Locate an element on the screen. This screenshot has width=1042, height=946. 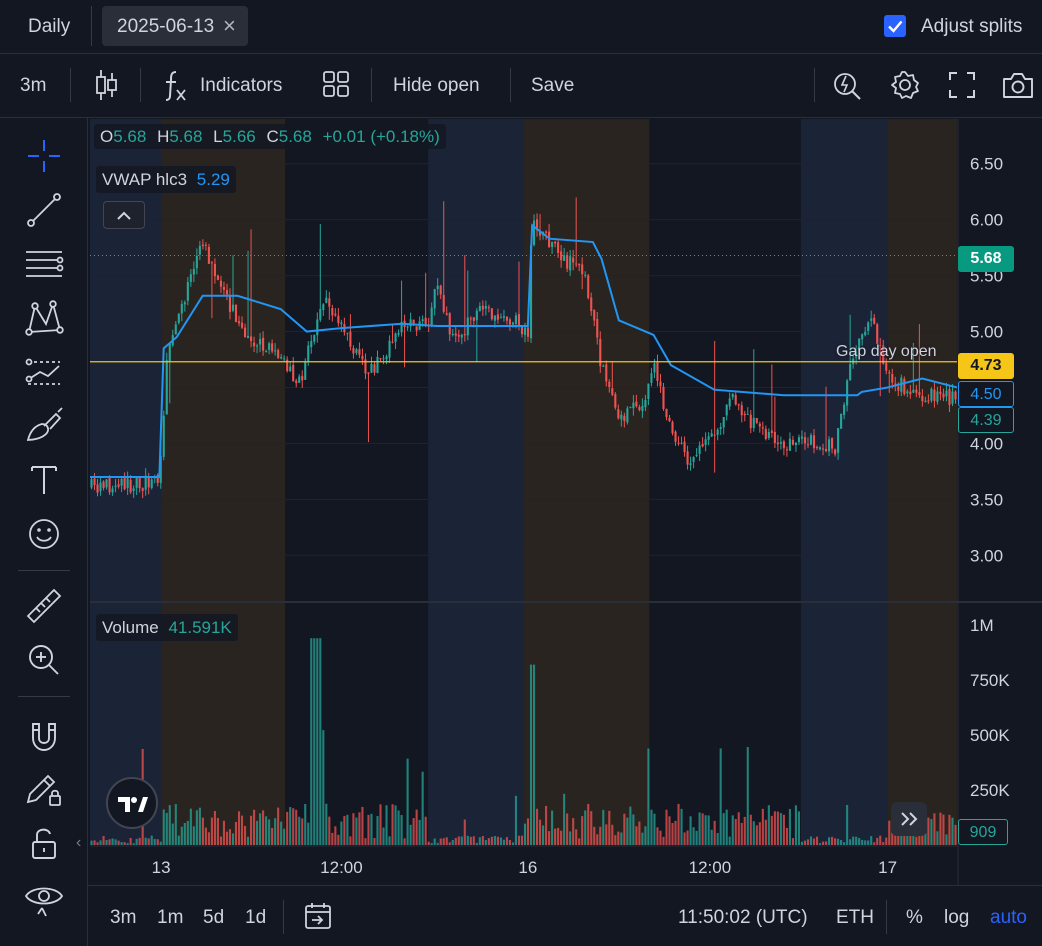
scroll-to-realtime-button is located at coordinates (909, 819).